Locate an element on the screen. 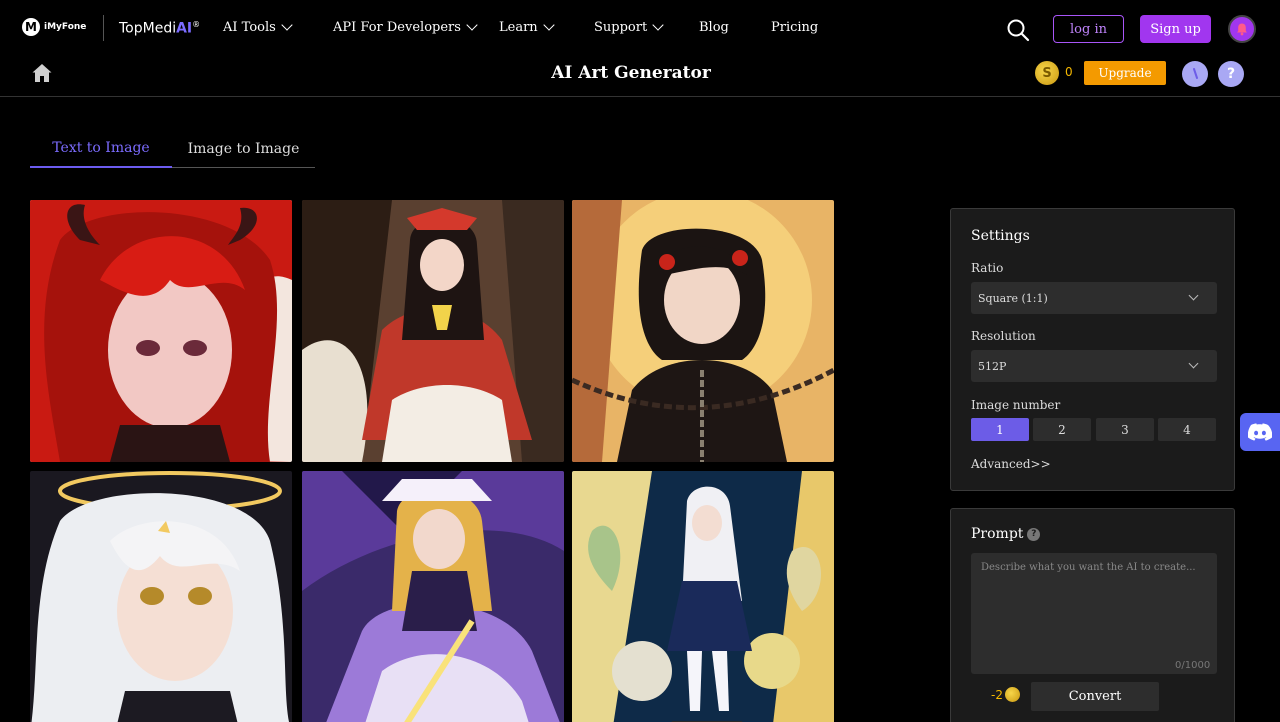  nav-learn-label: Learn is located at coordinates (518, 27).